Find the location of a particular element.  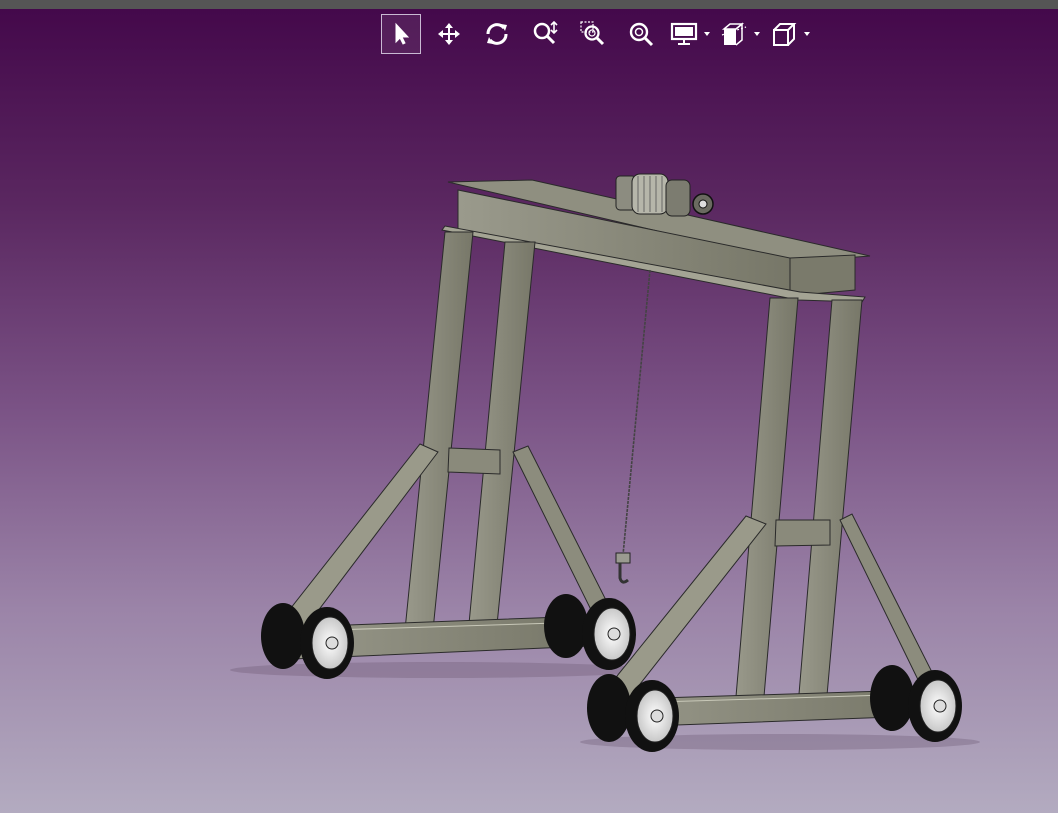

zoom-in-out-button is located at coordinates (545, 34).